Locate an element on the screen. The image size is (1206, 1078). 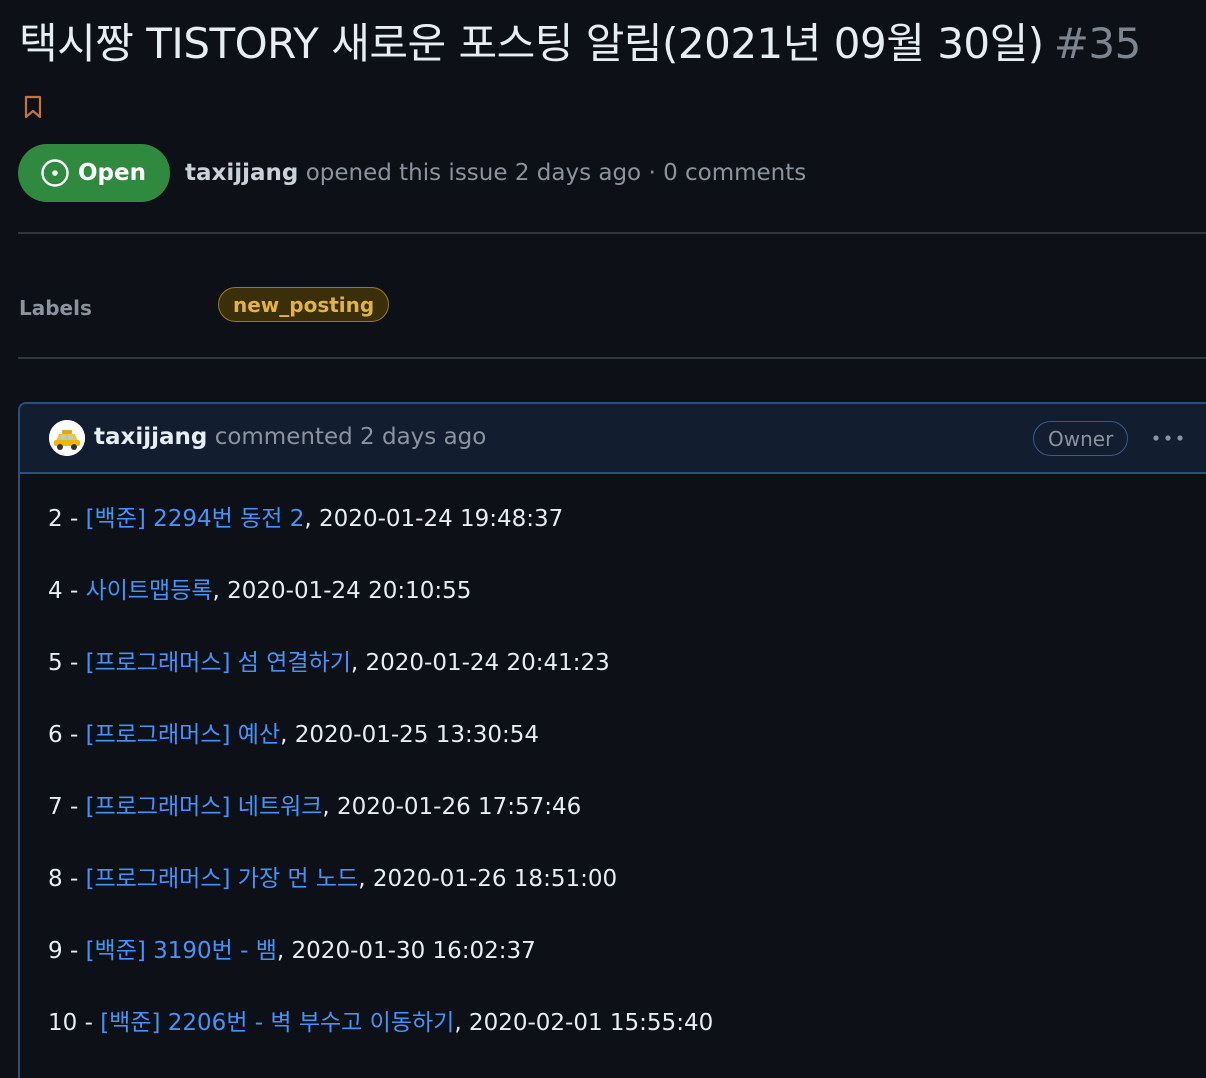
taxi-avatar-image is located at coordinates (67, 438).